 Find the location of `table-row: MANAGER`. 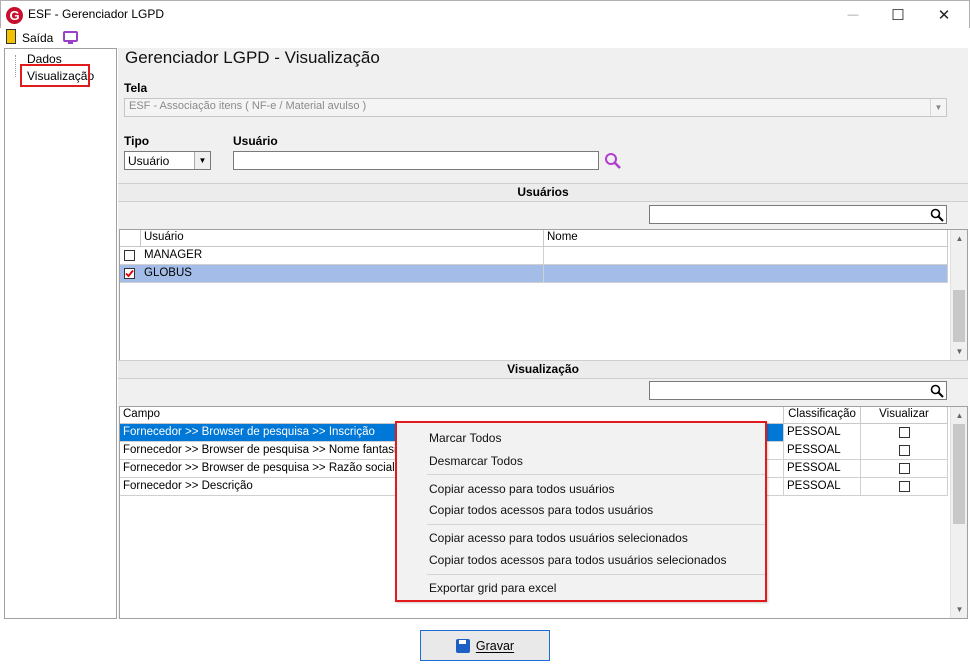

table-row: MANAGER is located at coordinates (534, 256).